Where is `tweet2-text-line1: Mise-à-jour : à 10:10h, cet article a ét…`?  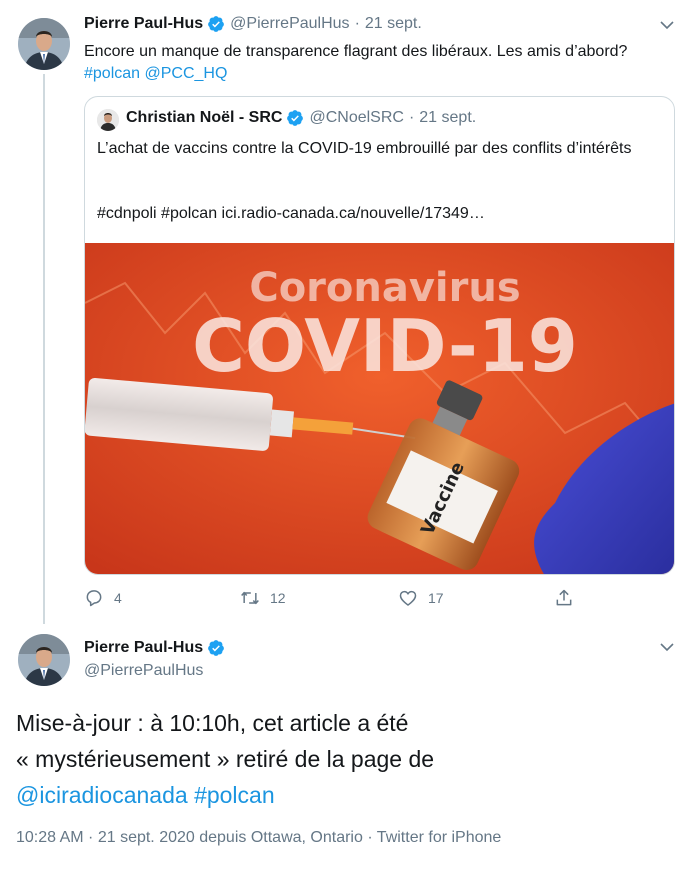
tweet2-text-line1: Mise-à-jour : à 10:10h, cet article a ét… is located at coordinates (212, 723).